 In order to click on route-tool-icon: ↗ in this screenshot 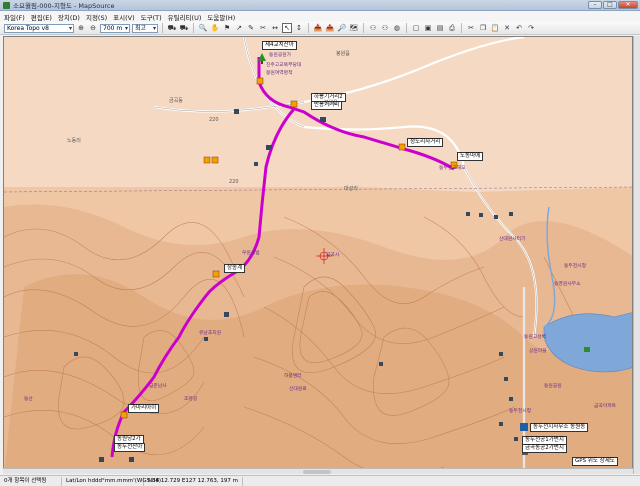, I will do `click(239, 28)`.